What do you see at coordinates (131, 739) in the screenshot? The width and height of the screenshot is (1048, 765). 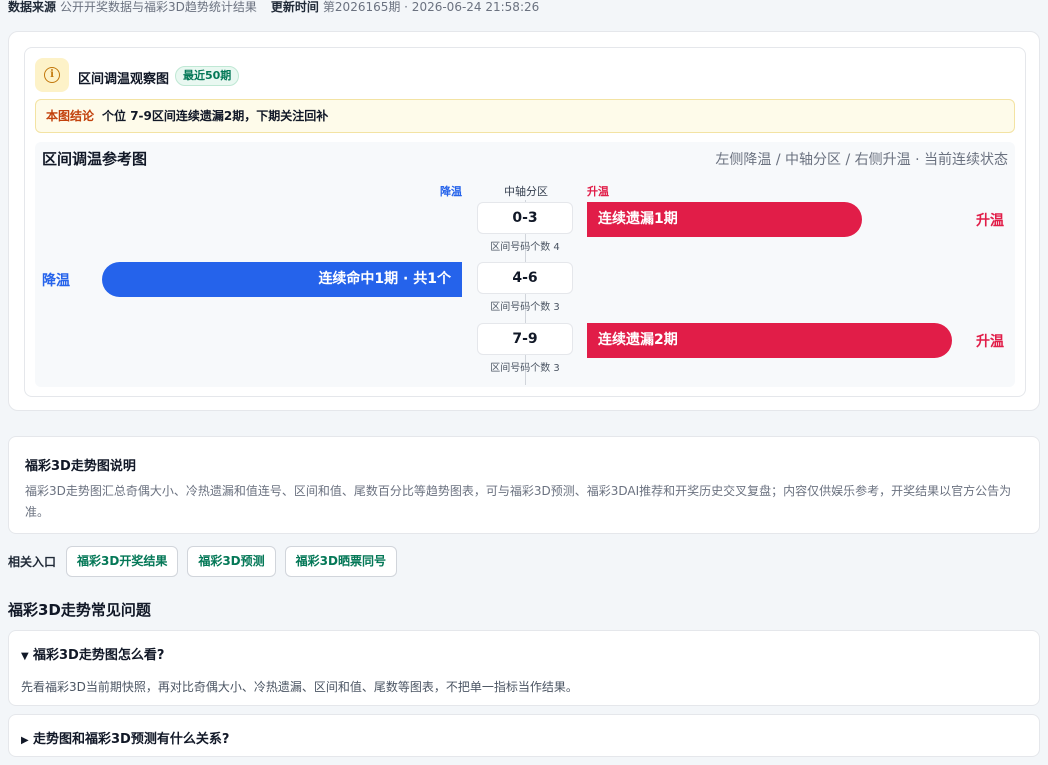 I see `faq-question-text: 走势图和福彩3D预测有什么关系?` at bounding box center [131, 739].